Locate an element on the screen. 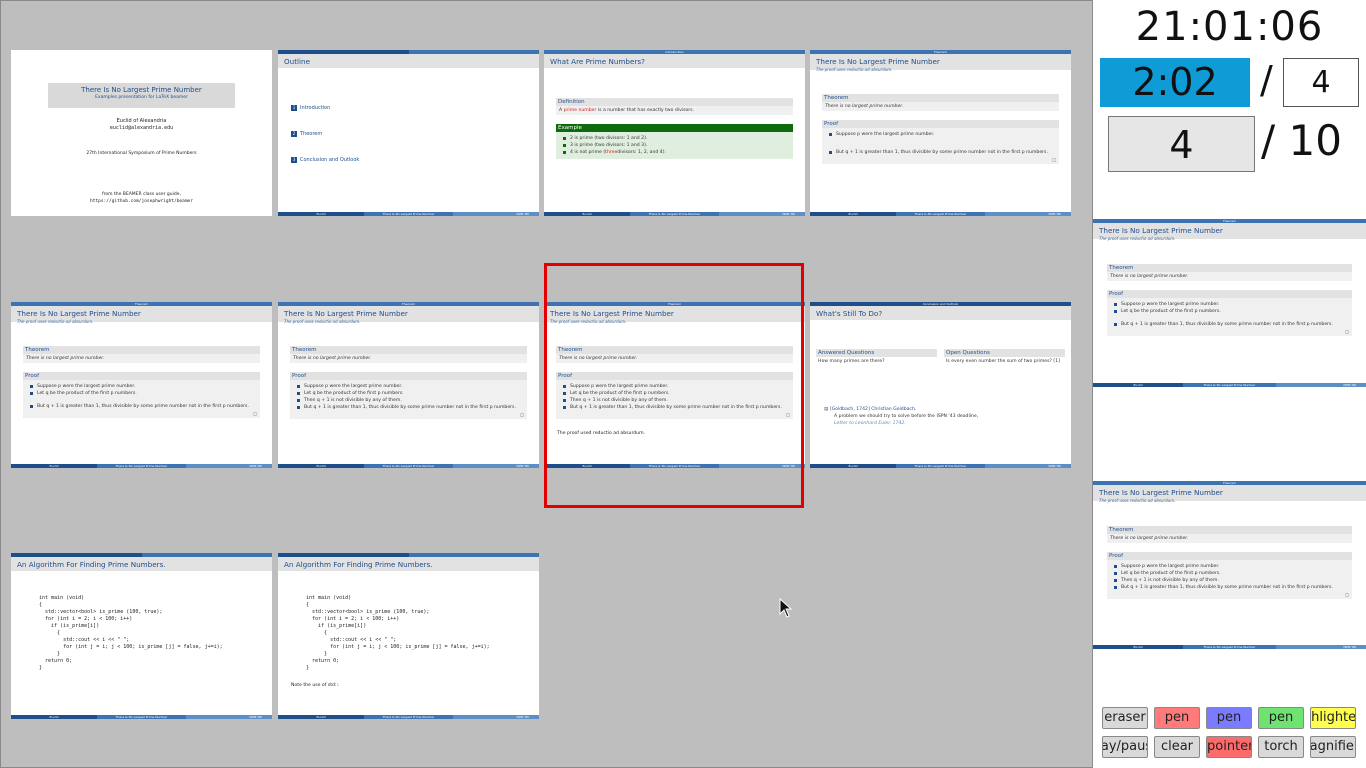 This screenshot has width=1366, height=768. magnifier-button: magnifier is located at coordinates (1333, 747).